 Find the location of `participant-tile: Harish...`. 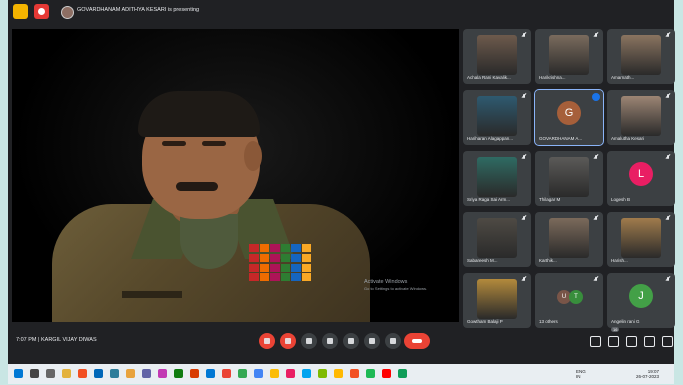

participant-tile: Harish... is located at coordinates (641, 239).